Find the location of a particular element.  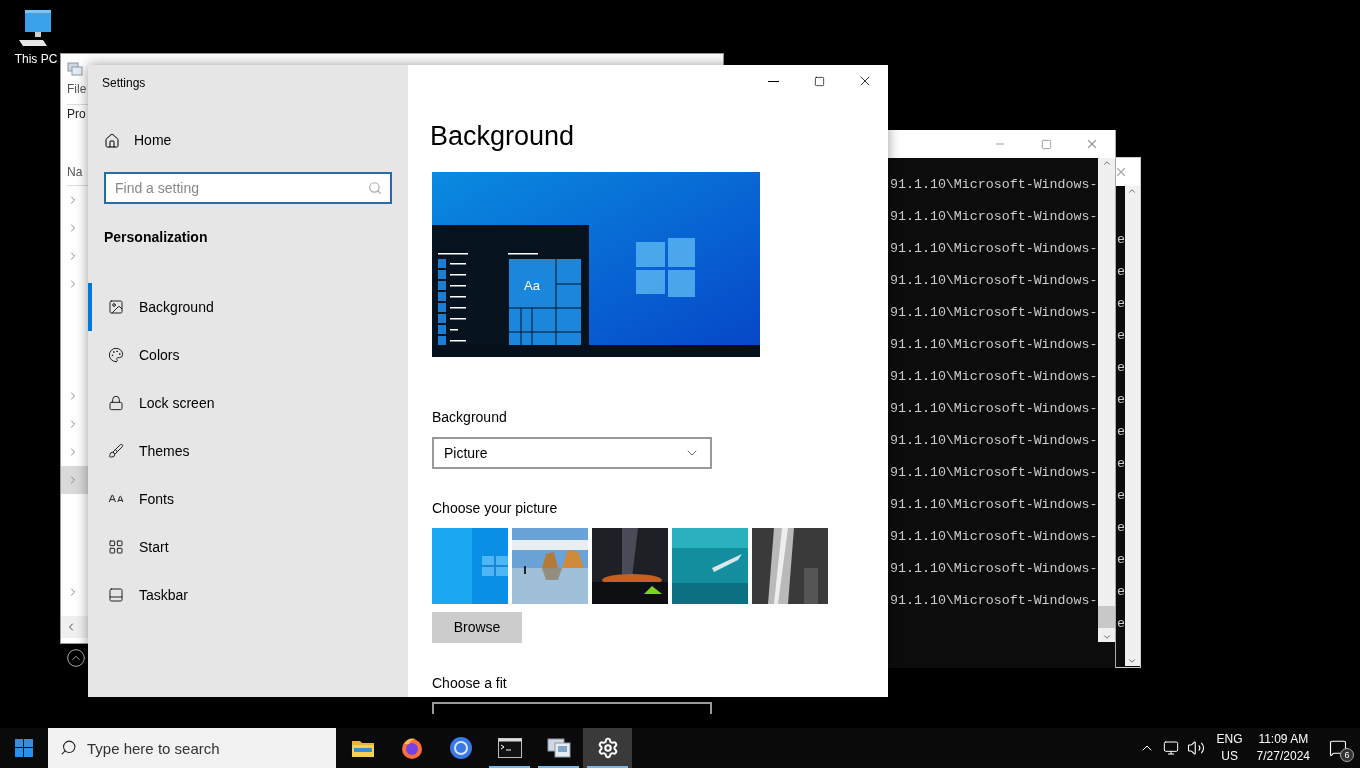

volume-icon is located at coordinates (1195, 748).